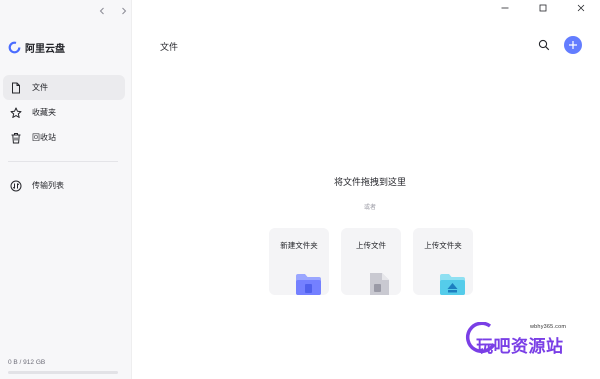 This screenshot has width=600, height=379. I want to click on plus-icon, so click(573, 45).